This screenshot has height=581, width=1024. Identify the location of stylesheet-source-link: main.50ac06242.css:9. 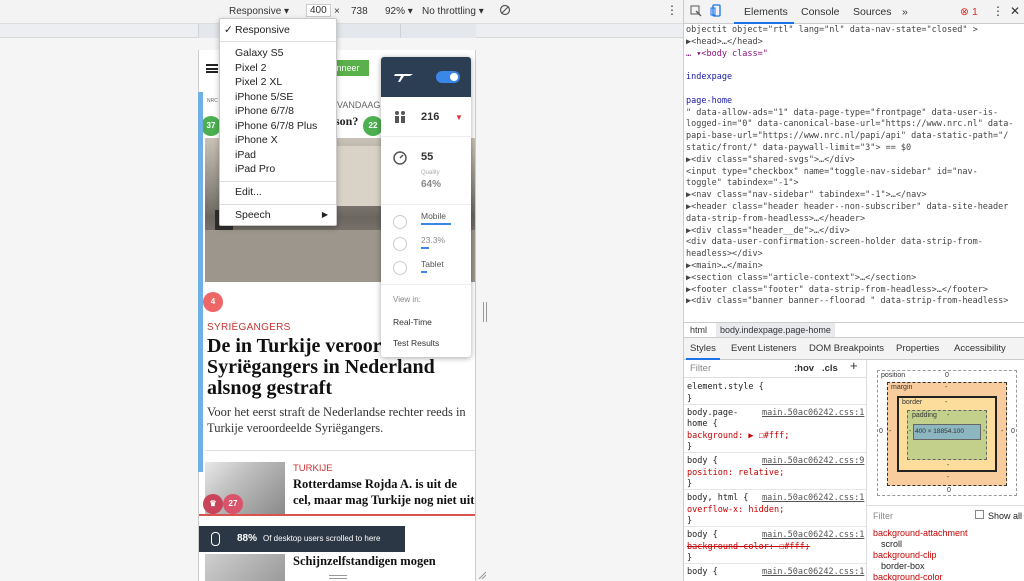
(813, 462).